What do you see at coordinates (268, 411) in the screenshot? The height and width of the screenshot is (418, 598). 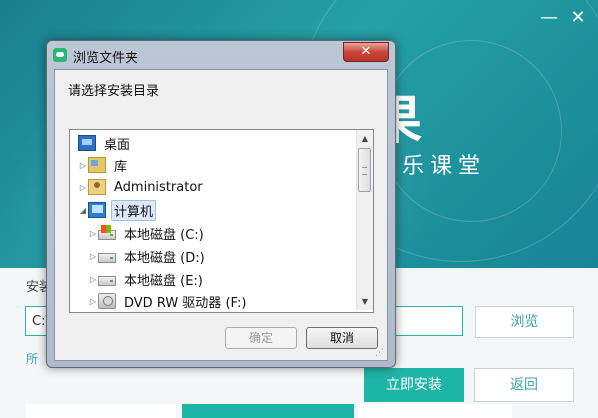 I see `bottom-accent-bar` at bounding box center [268, 411].